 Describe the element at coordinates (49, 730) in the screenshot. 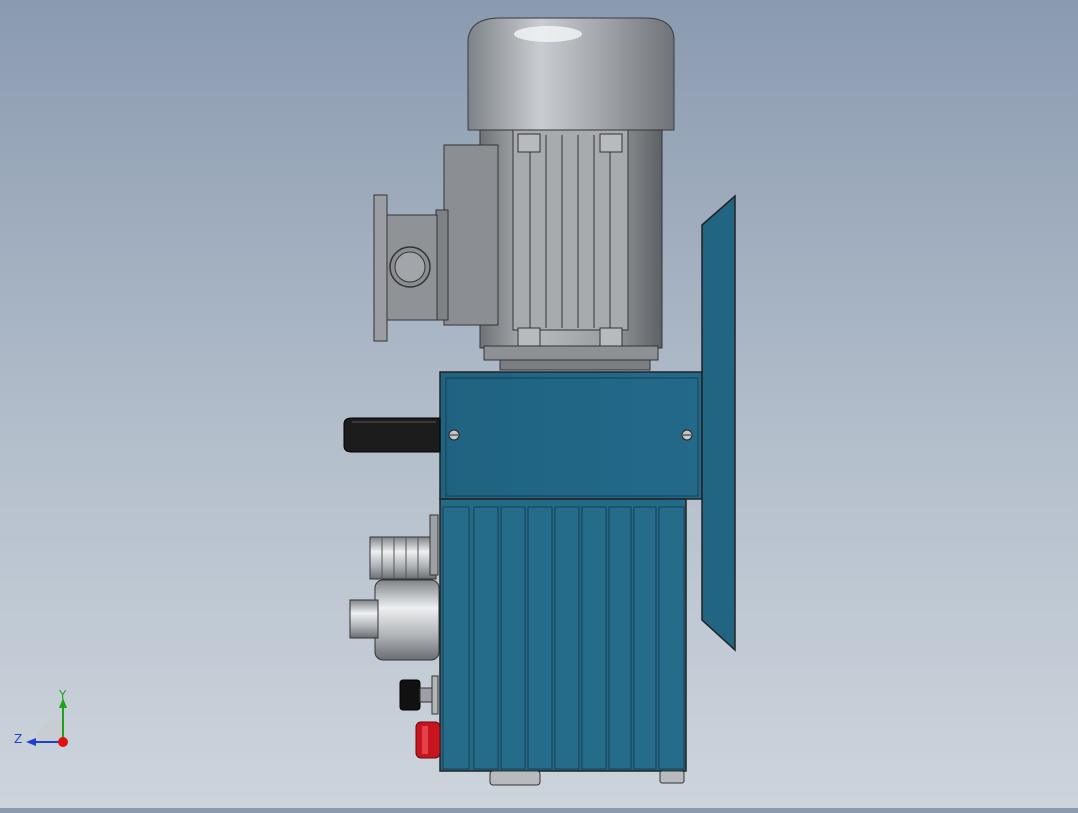

I see `triad-arc` at that location.